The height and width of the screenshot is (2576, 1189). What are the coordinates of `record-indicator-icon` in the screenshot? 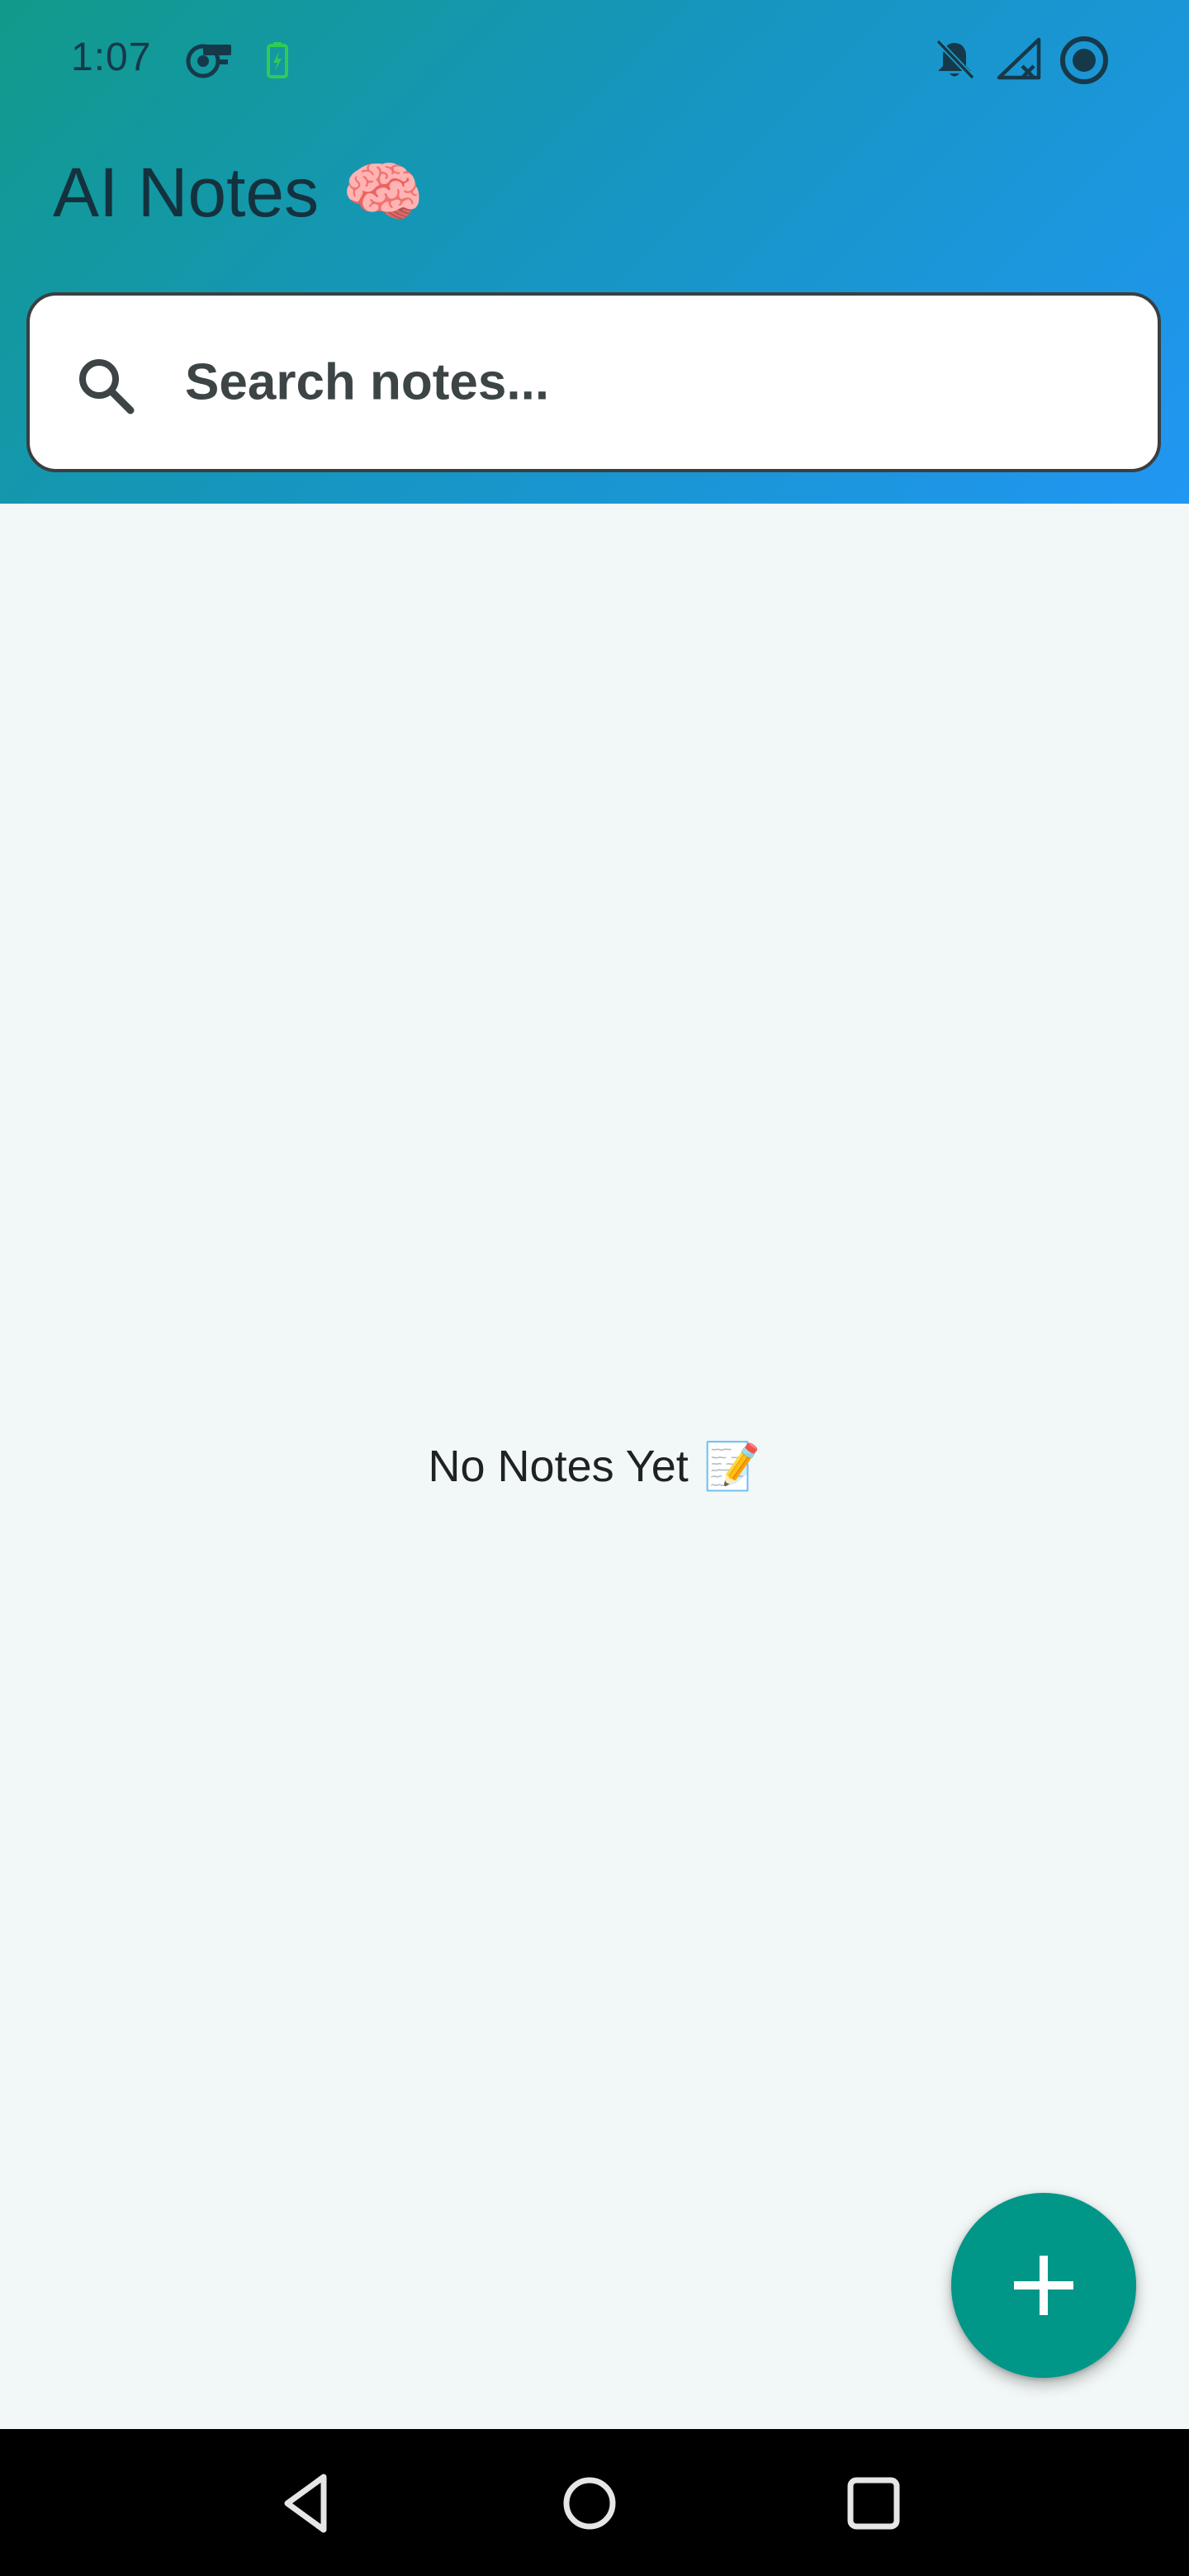 It's located at (1084, 60).